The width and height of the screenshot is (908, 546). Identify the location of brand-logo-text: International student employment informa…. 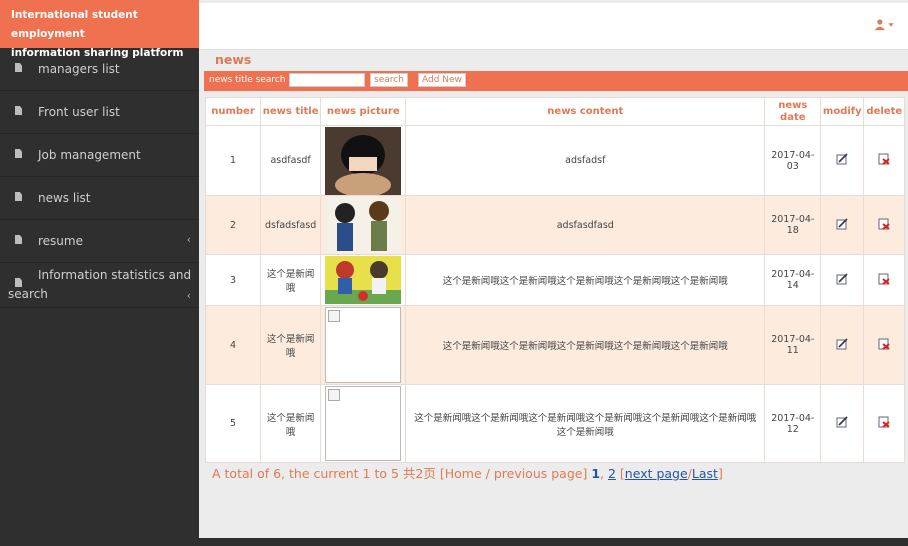
(99, 29).